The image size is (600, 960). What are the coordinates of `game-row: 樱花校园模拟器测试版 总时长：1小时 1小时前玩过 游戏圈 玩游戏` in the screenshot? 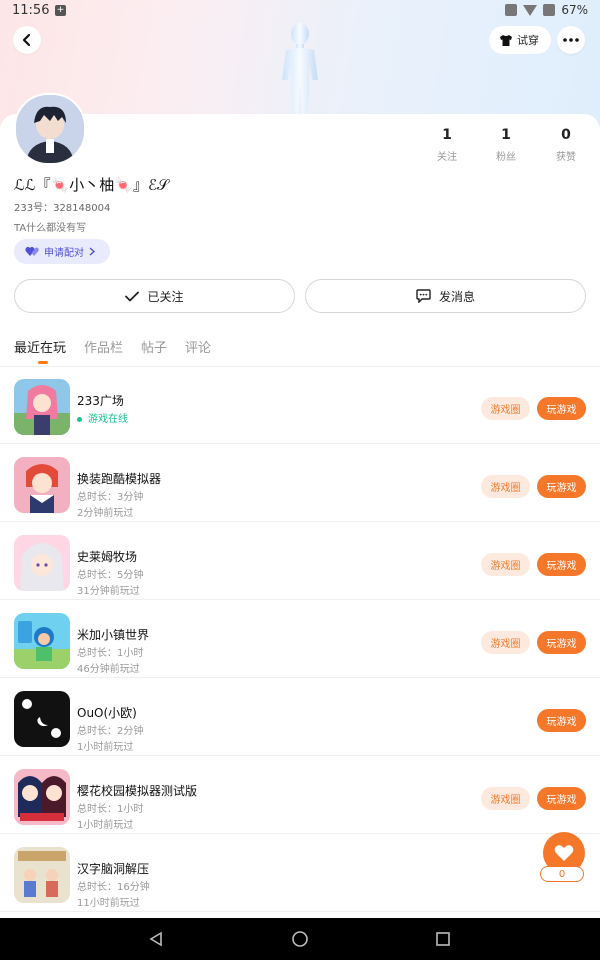 It's located at (300, 795).